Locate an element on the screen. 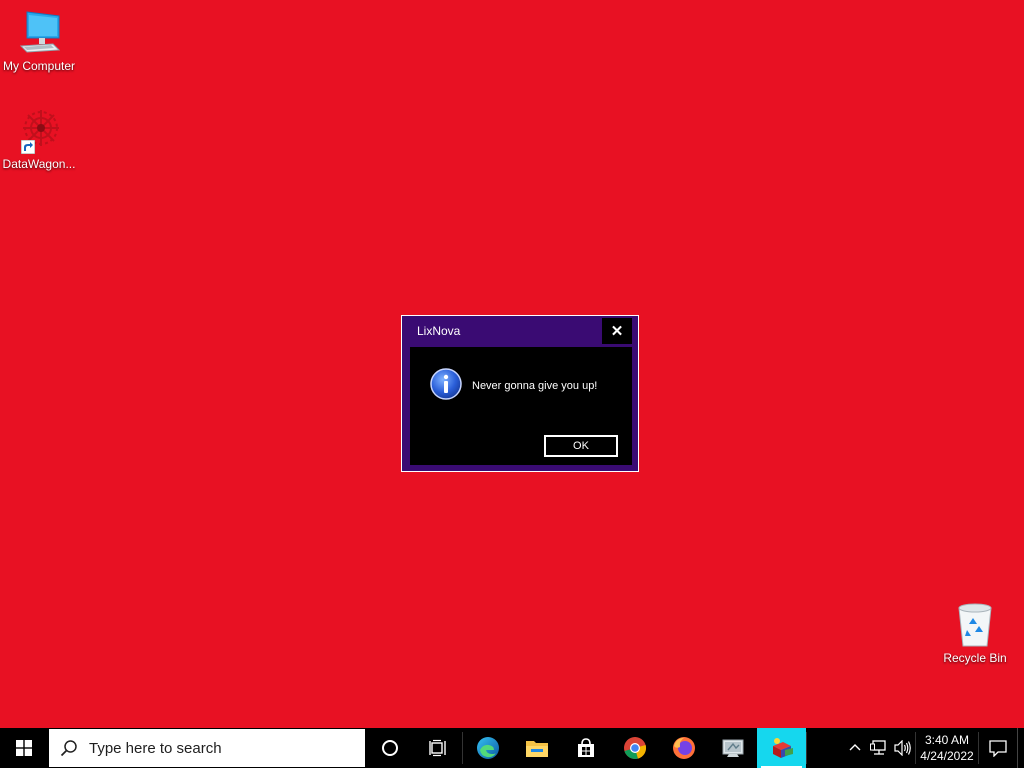 This screenshot has width=1024, height=768. close-button: ✕ is located at coordinates (617, 331).